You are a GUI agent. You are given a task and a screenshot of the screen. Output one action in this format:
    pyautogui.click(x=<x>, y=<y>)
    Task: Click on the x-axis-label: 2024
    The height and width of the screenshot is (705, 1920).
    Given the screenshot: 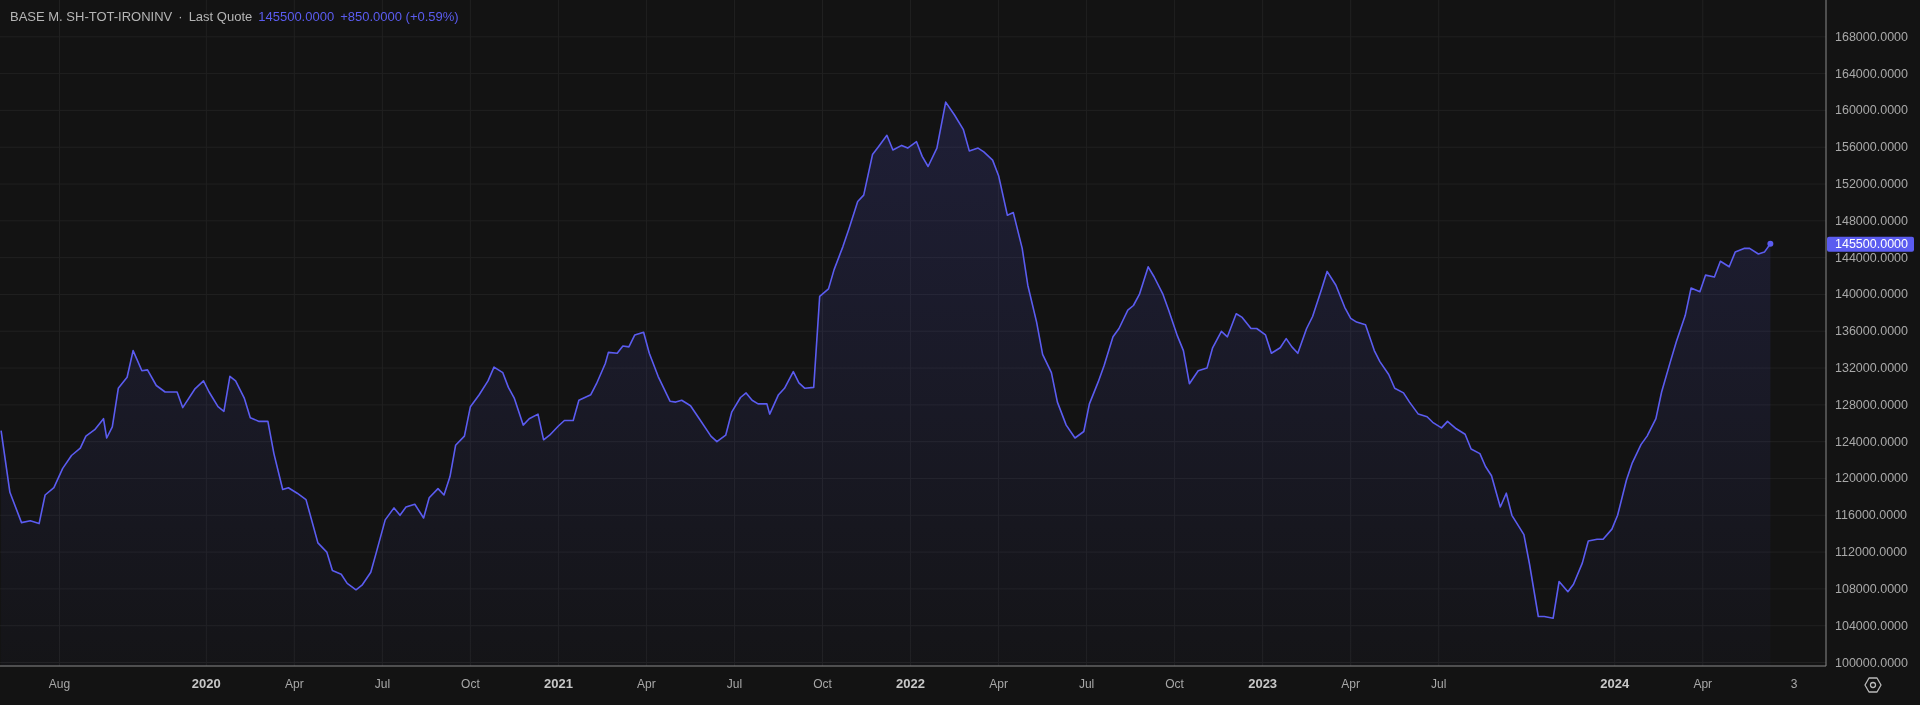 What is the action you would take?
    pyautogui.click(x=1615, y=683)
    